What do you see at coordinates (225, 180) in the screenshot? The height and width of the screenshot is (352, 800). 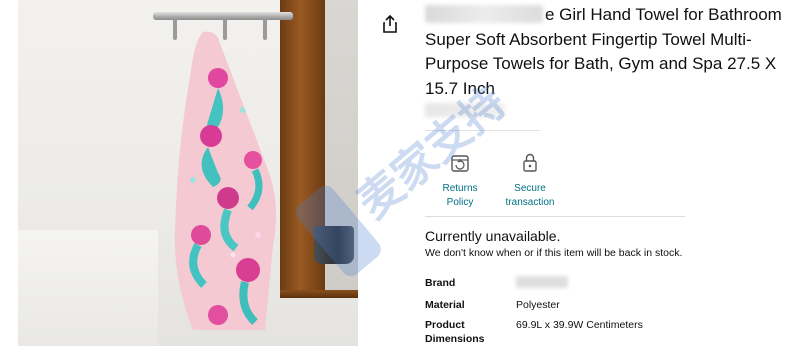 I see `mermaid-towel` at bounding box center [225, 180].